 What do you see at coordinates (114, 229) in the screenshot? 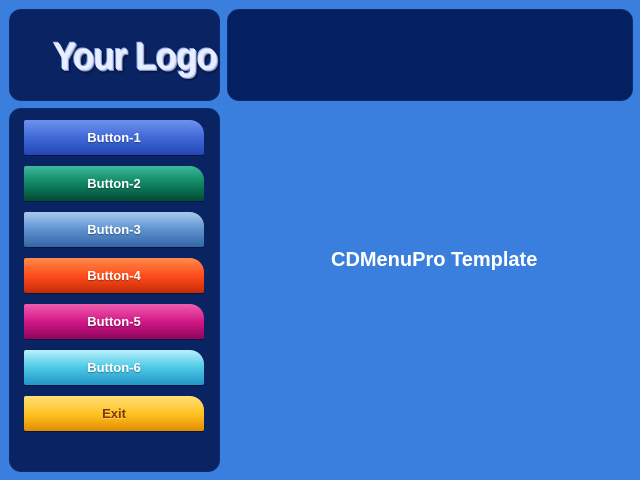
I see `button-3: Button-3` at bounding box center [114, 229].